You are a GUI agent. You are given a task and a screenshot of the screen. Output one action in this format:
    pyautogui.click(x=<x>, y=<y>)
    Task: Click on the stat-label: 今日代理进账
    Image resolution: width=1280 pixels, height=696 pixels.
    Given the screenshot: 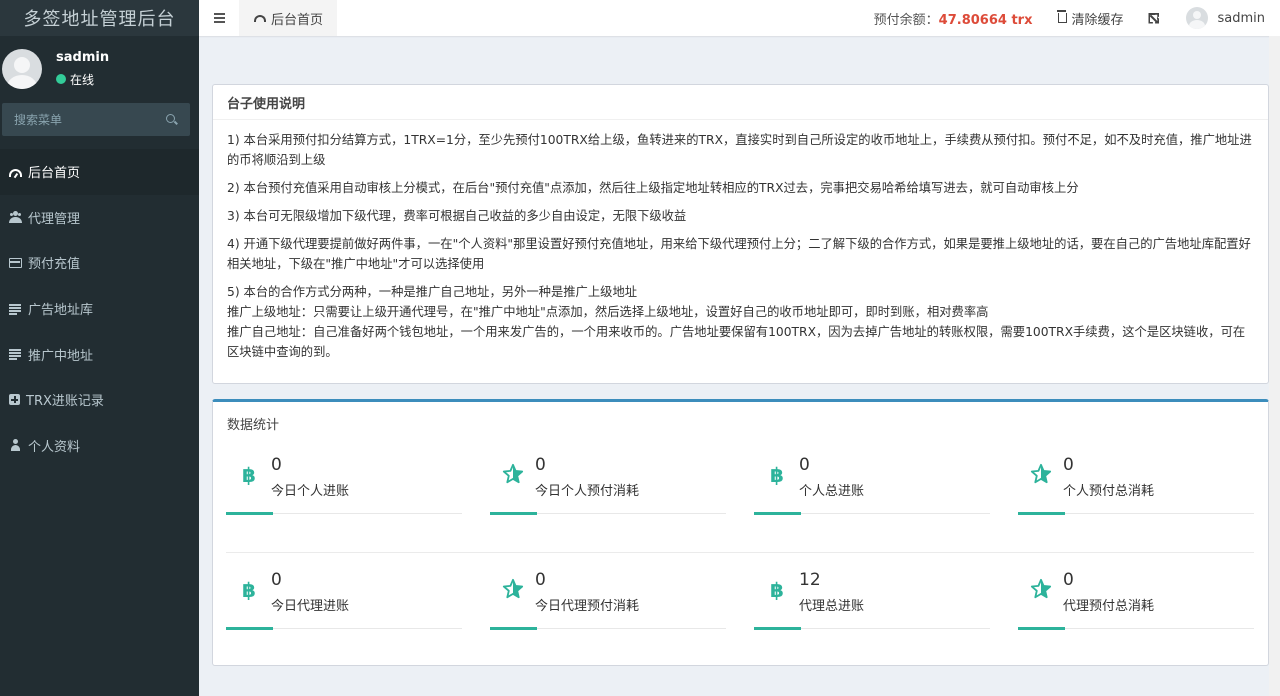 What is the action you would take?
    pyautogui.click(x=310, y=606)
    